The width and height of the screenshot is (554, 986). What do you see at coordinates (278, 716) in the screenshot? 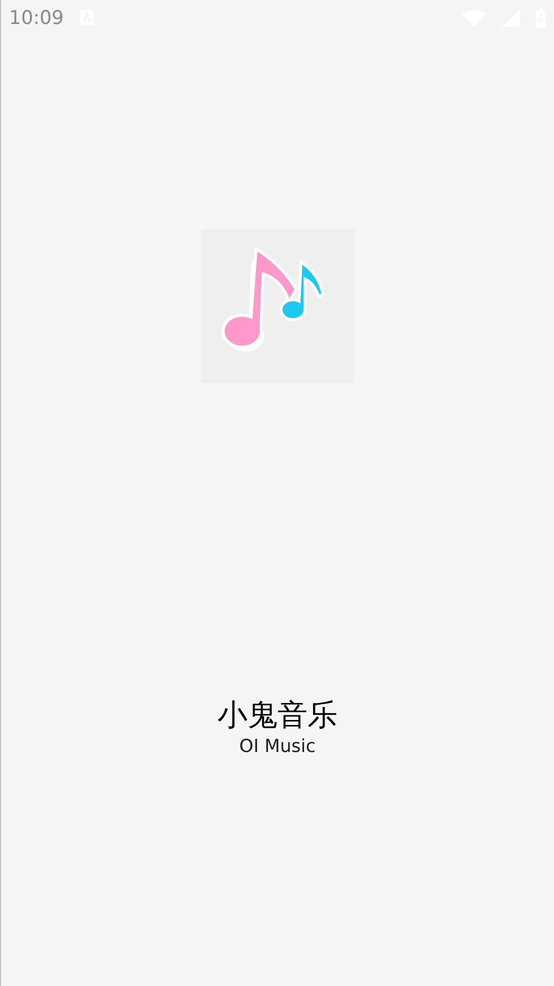
I see `app-title: 小鬼音乐` at bounding box center [278, 716].